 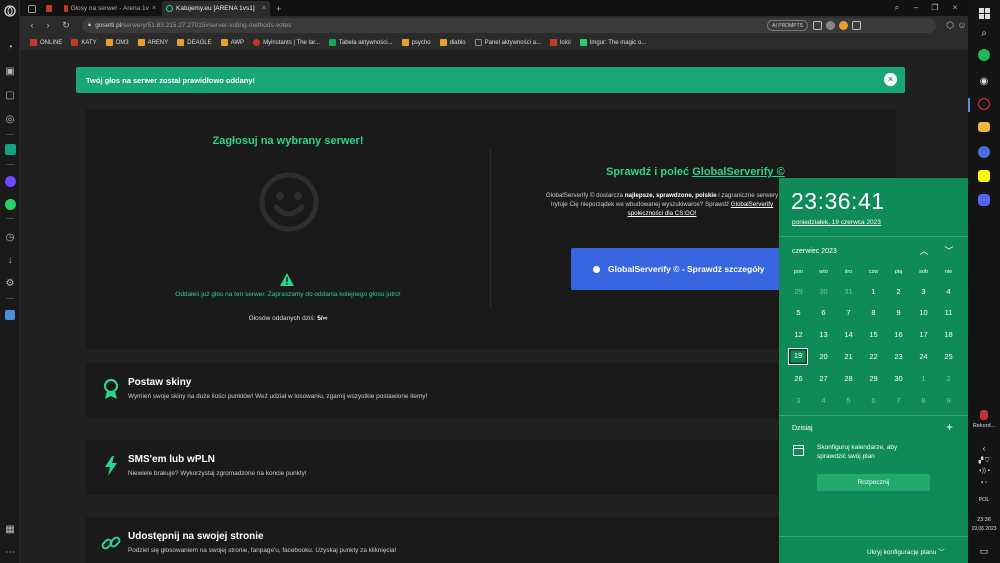 What do you see at coordinates (984, 152) in the screenshot?
I see `app-icon` at bounding box center [984, 152].